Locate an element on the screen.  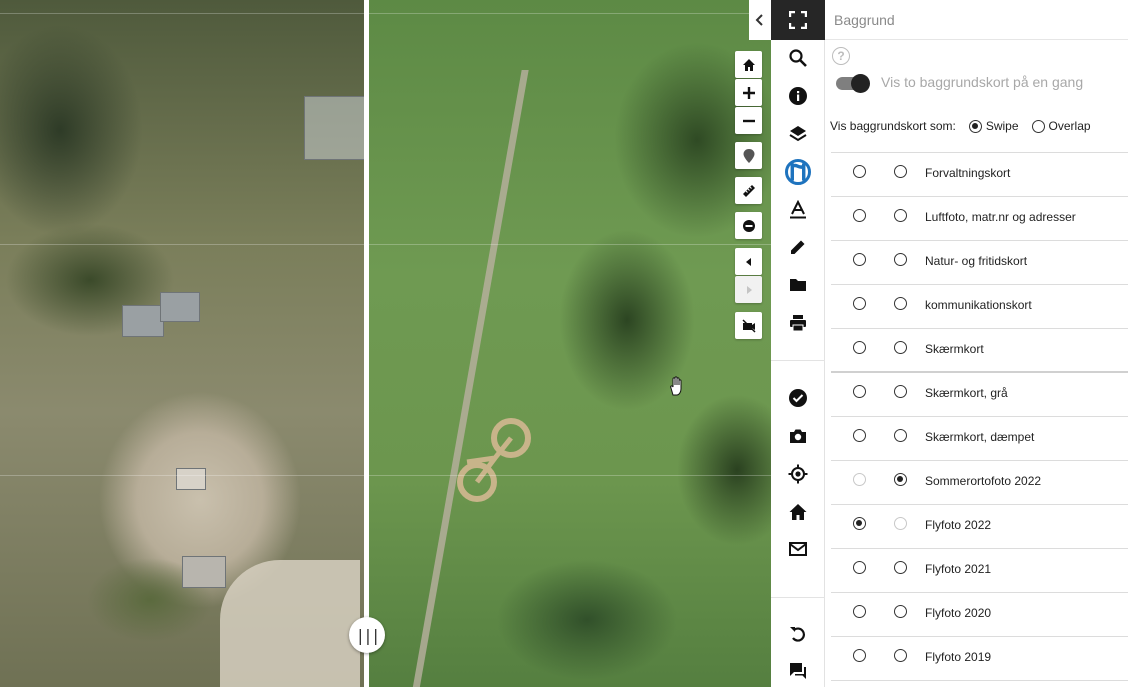
layers-button is located at coordinates (798, 134).